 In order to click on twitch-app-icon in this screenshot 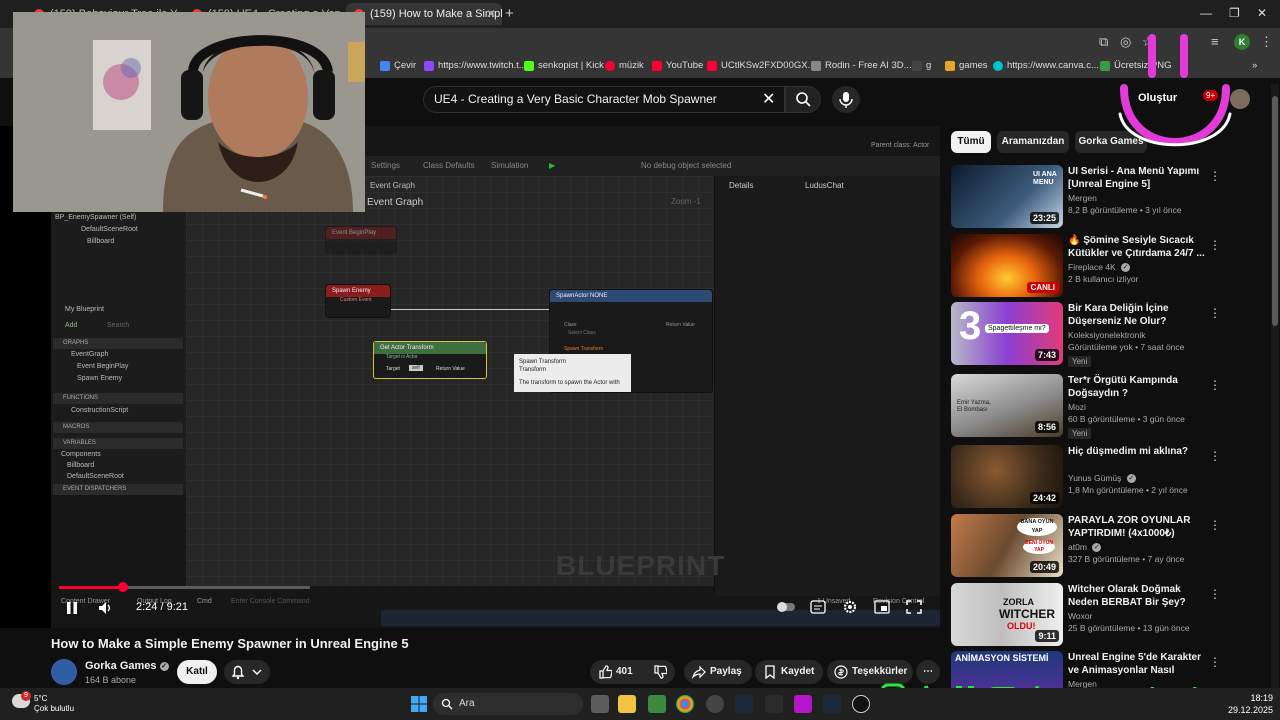, I will do `click(803, 704)`.